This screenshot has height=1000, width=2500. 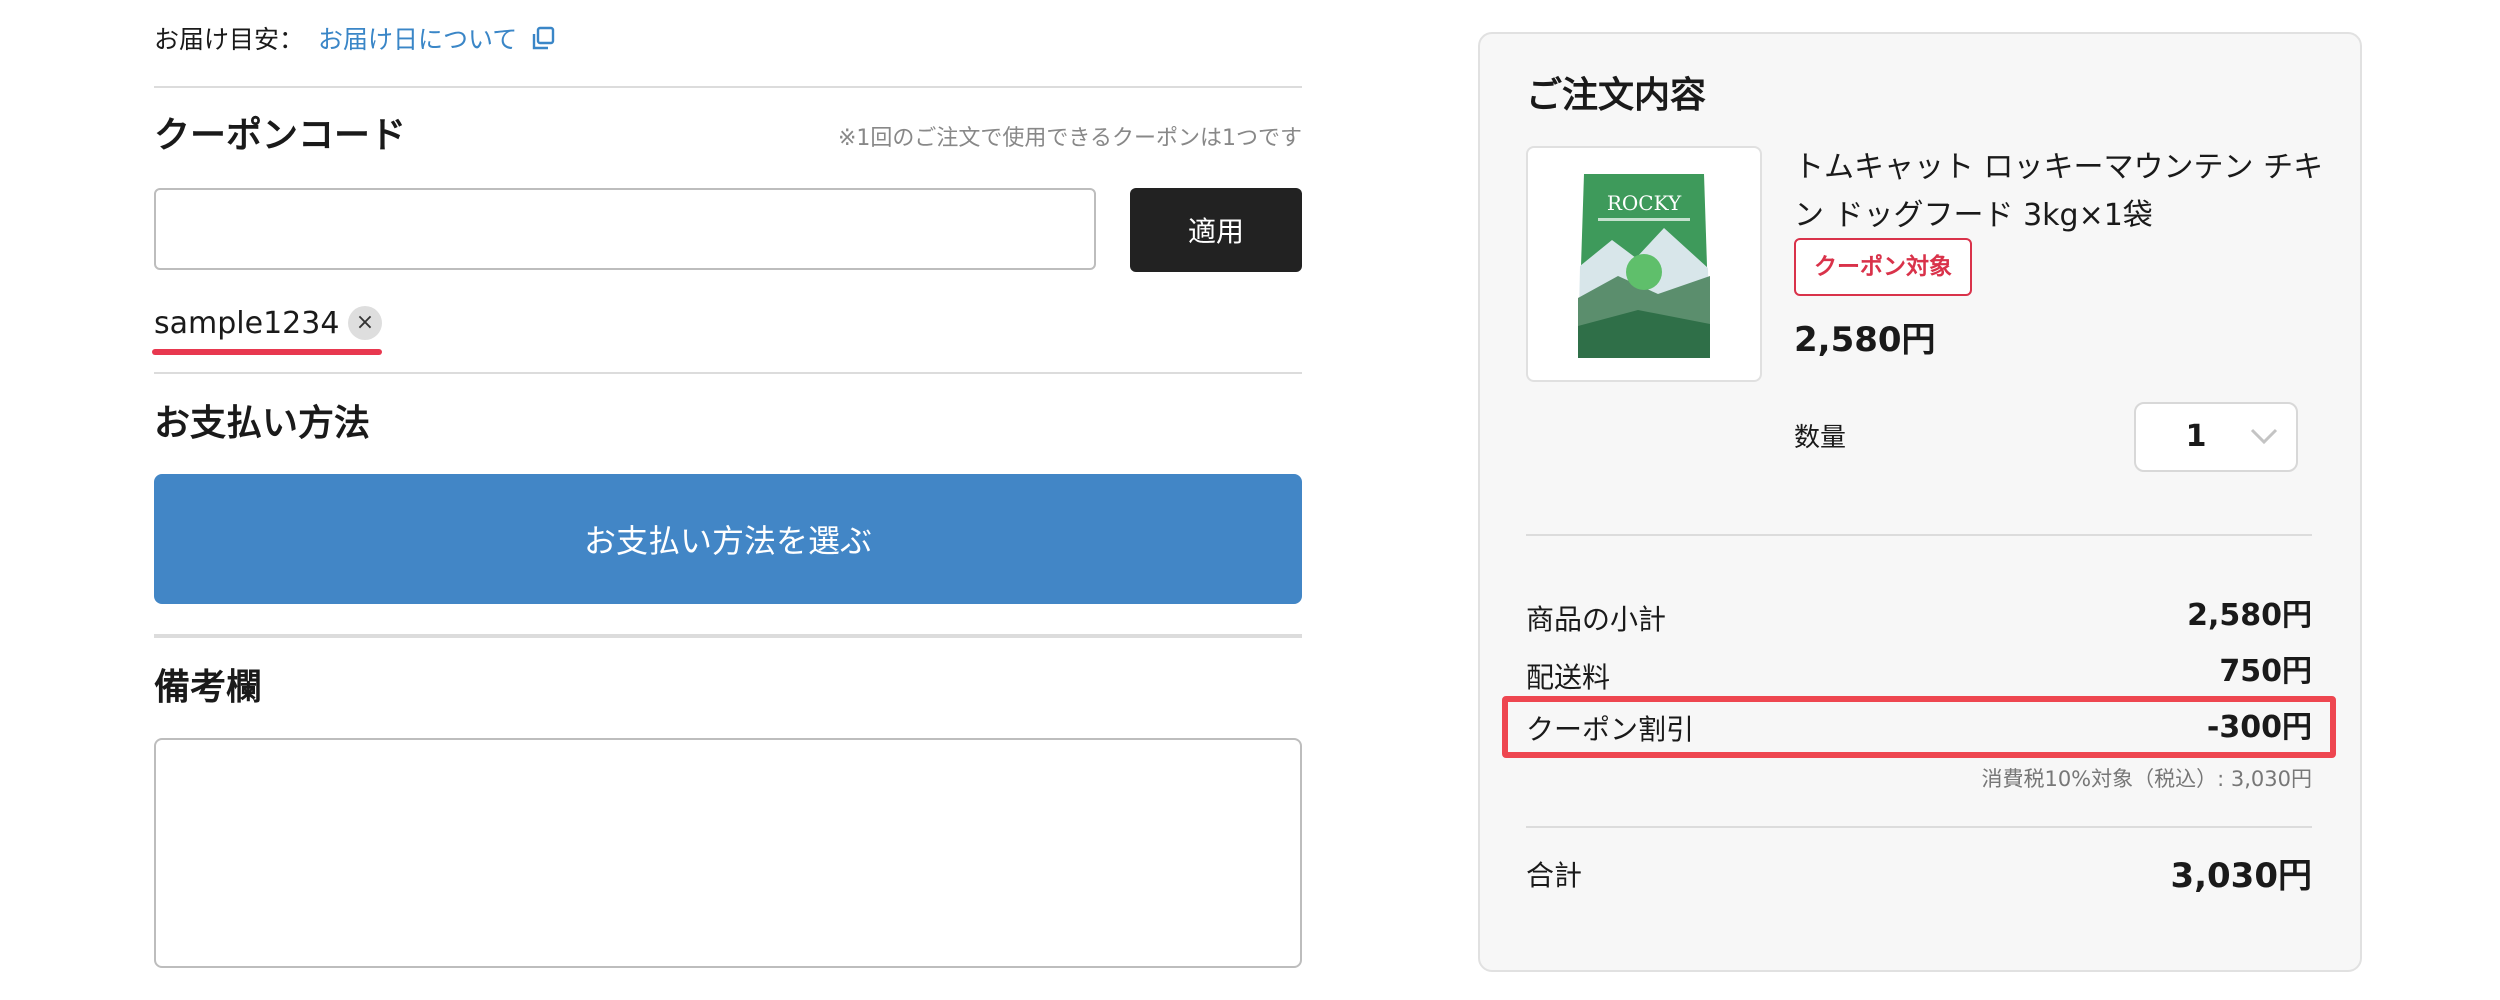 I want to click on memo-section-title: 備考欄, so click(x=208, y=687).